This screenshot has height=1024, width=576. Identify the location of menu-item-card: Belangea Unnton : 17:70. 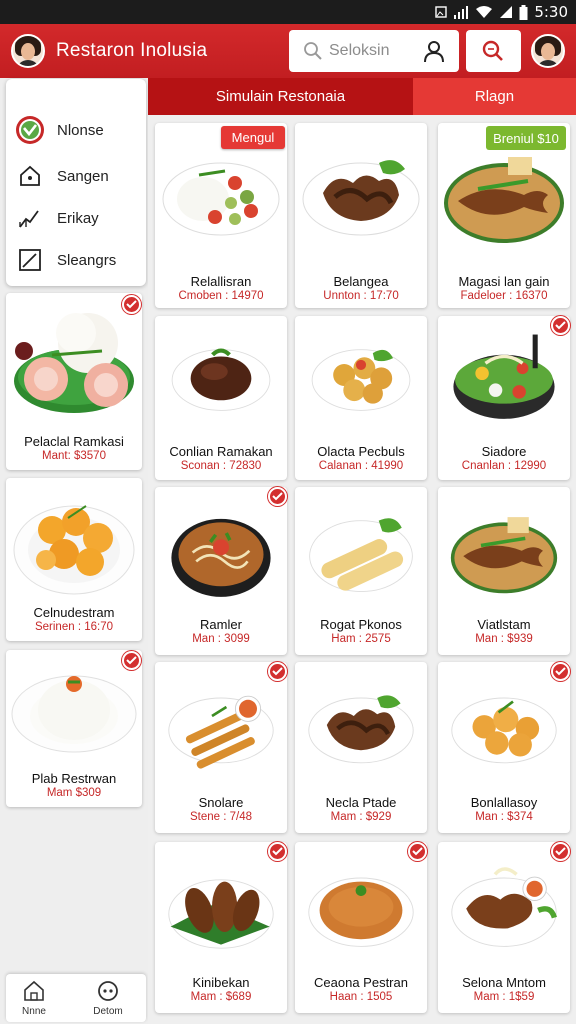
(361, 215).